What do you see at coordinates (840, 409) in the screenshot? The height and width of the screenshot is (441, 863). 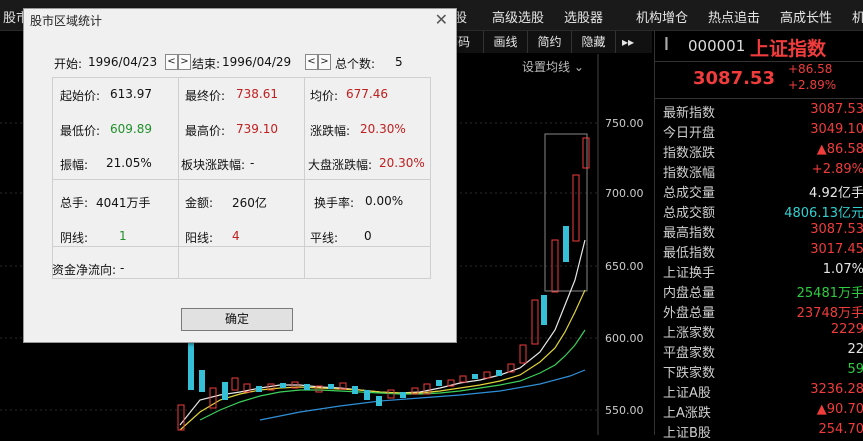 I see `quote-row-value: ▲90.70` at bounding box center [840, 409].